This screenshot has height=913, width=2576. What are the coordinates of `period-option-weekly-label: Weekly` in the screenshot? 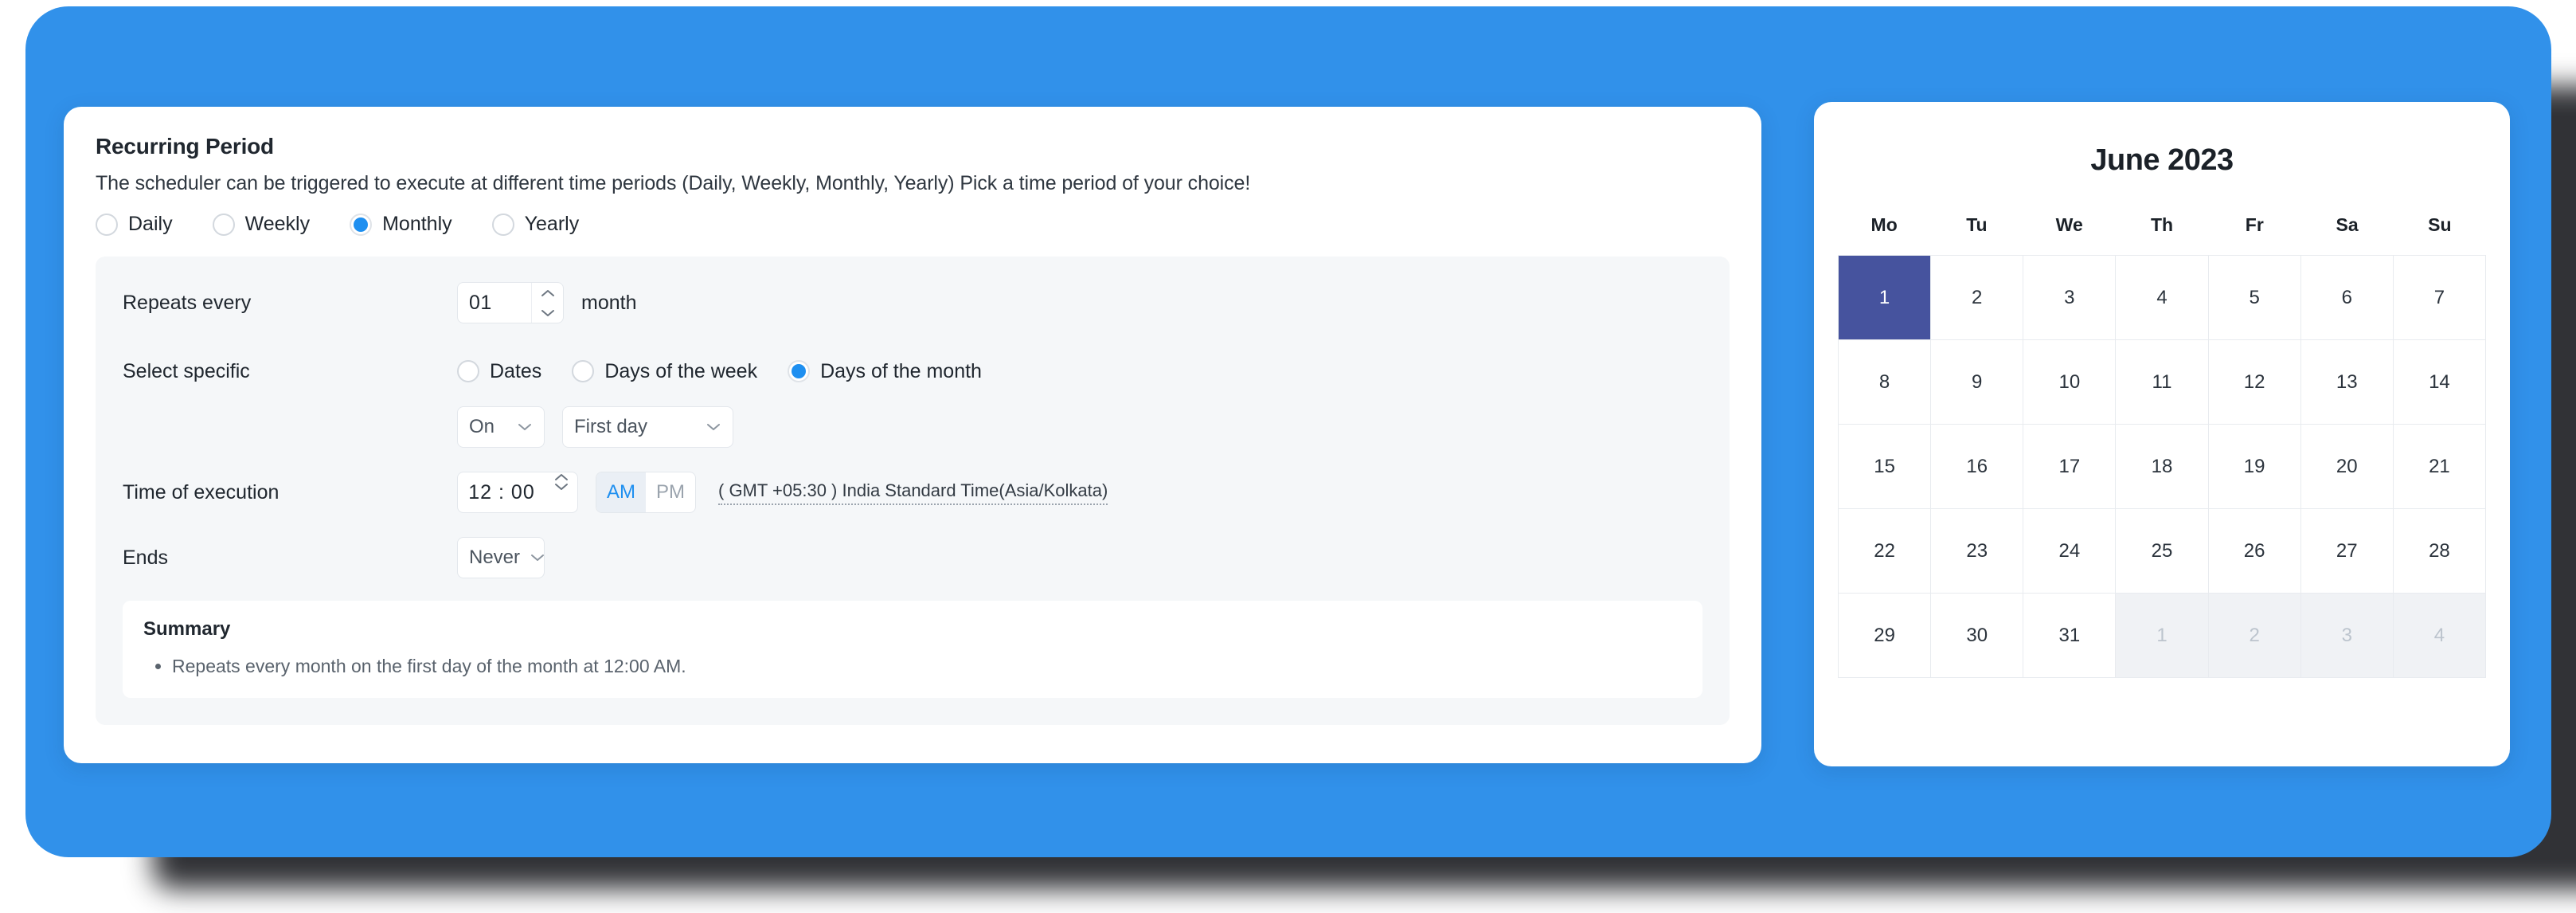 It's located at (277, 224).